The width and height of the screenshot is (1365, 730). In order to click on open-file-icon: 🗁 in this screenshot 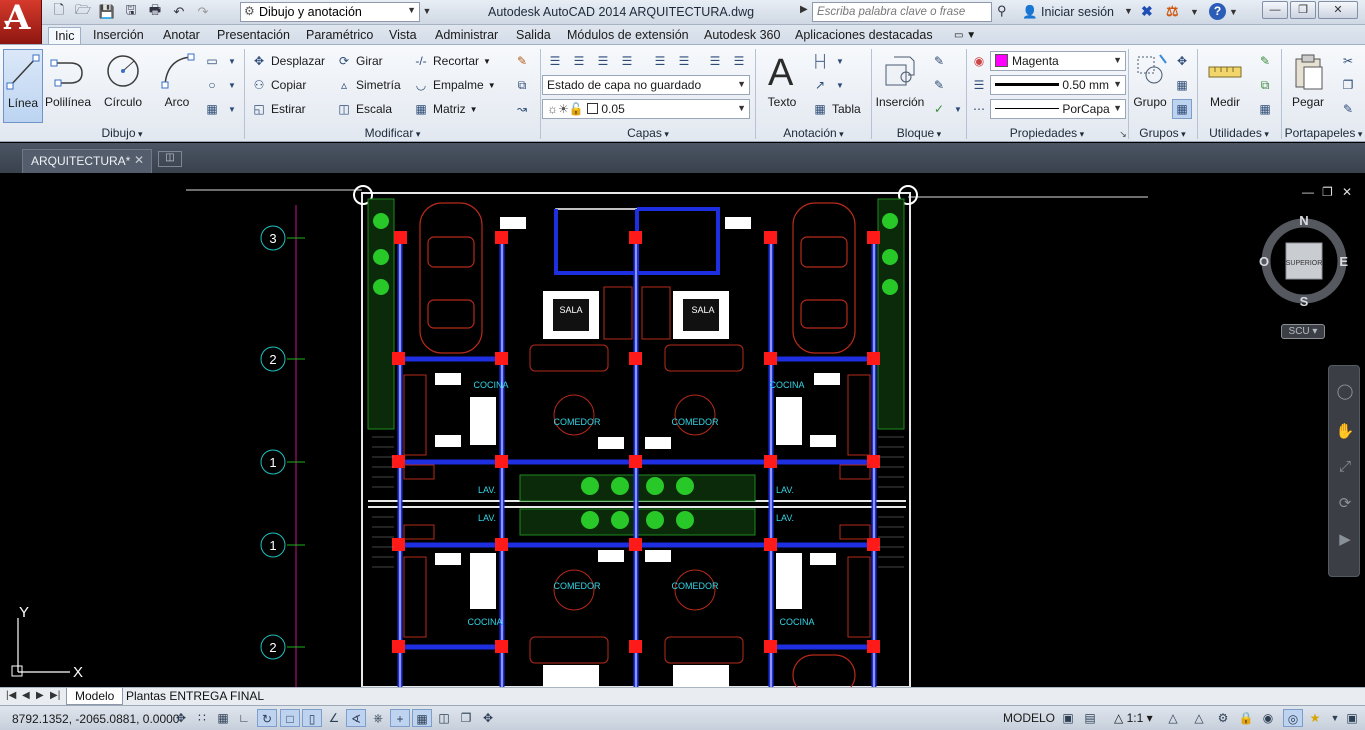, I will do `click(83, 11)`.